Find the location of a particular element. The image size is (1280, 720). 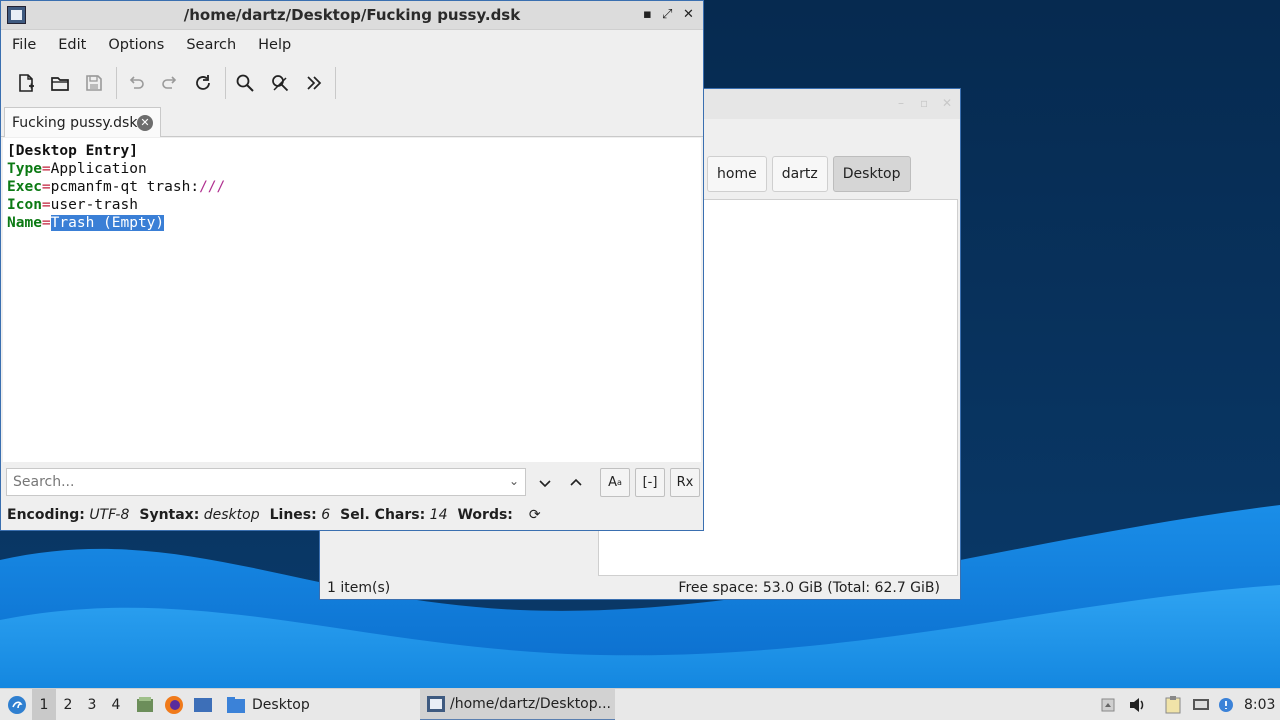

key-text: Name is located at coordinates (24, 223).